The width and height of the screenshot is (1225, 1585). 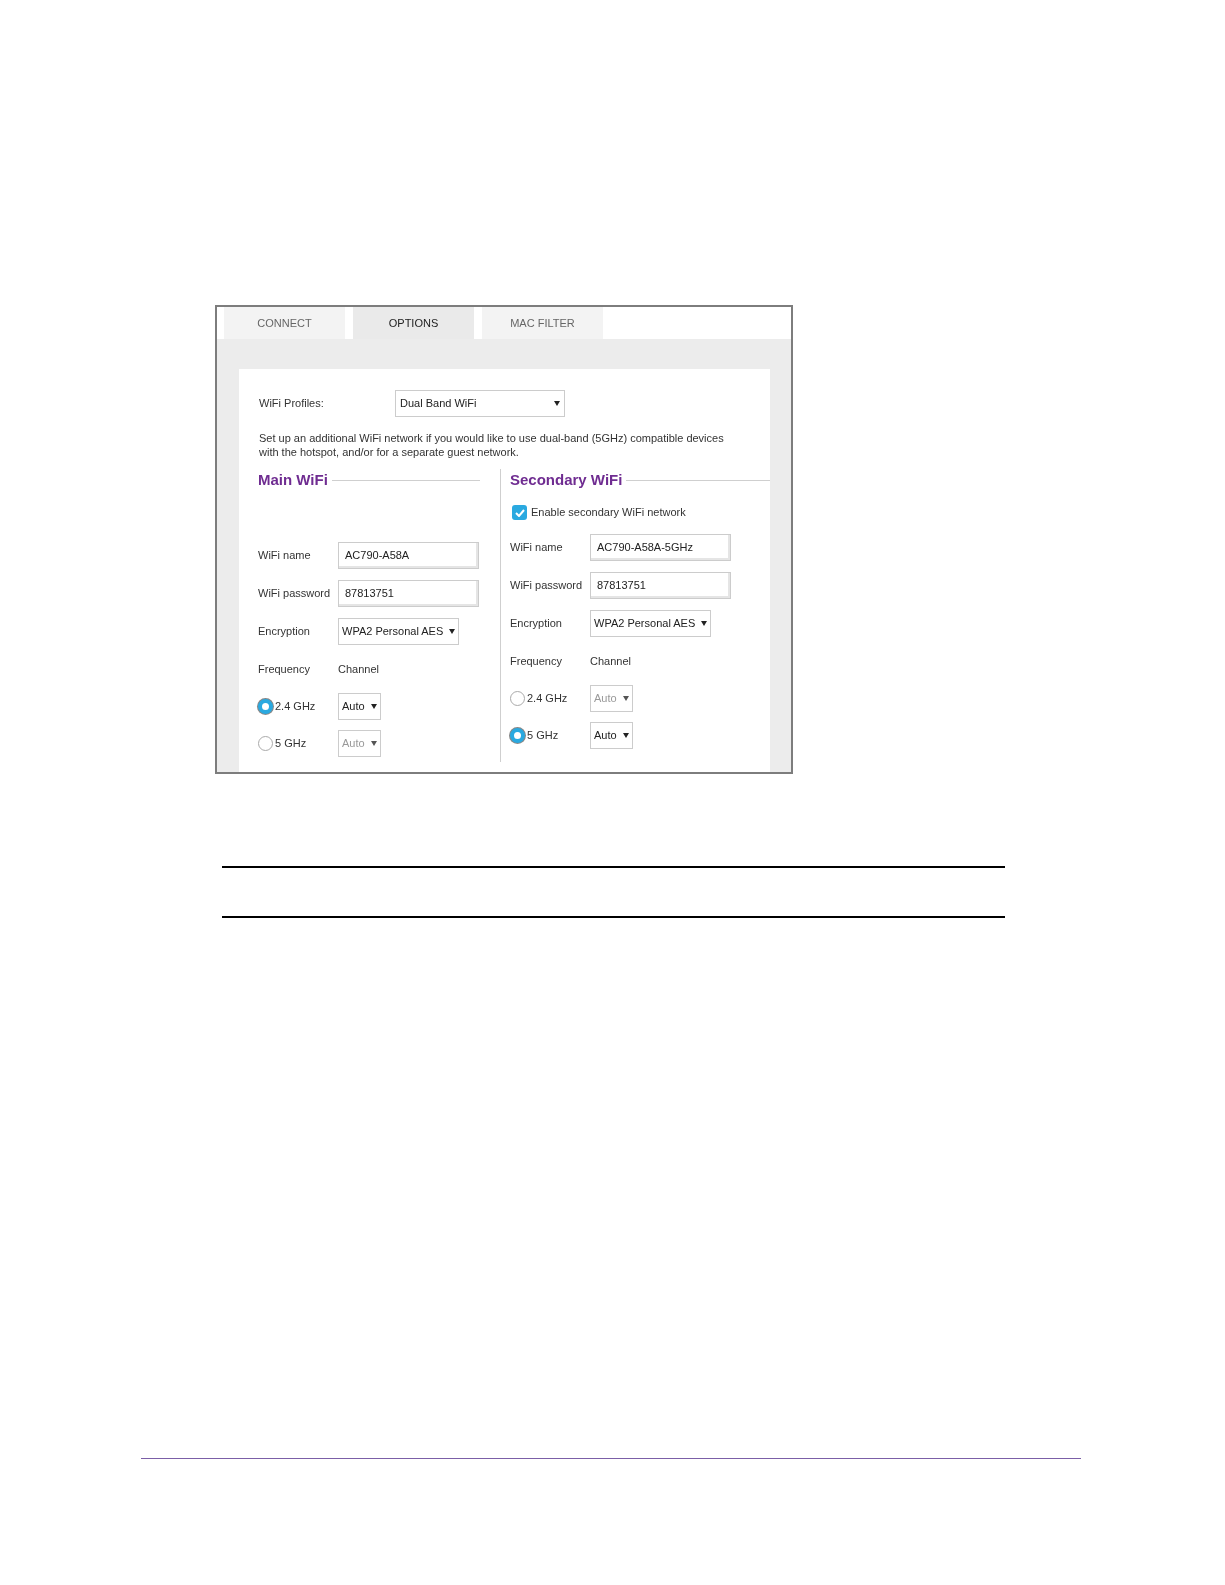 What do you see at coordinates (413, 323) in the screenshot?
I see `tab: OPTIONS` at bounding box center [413, 323].